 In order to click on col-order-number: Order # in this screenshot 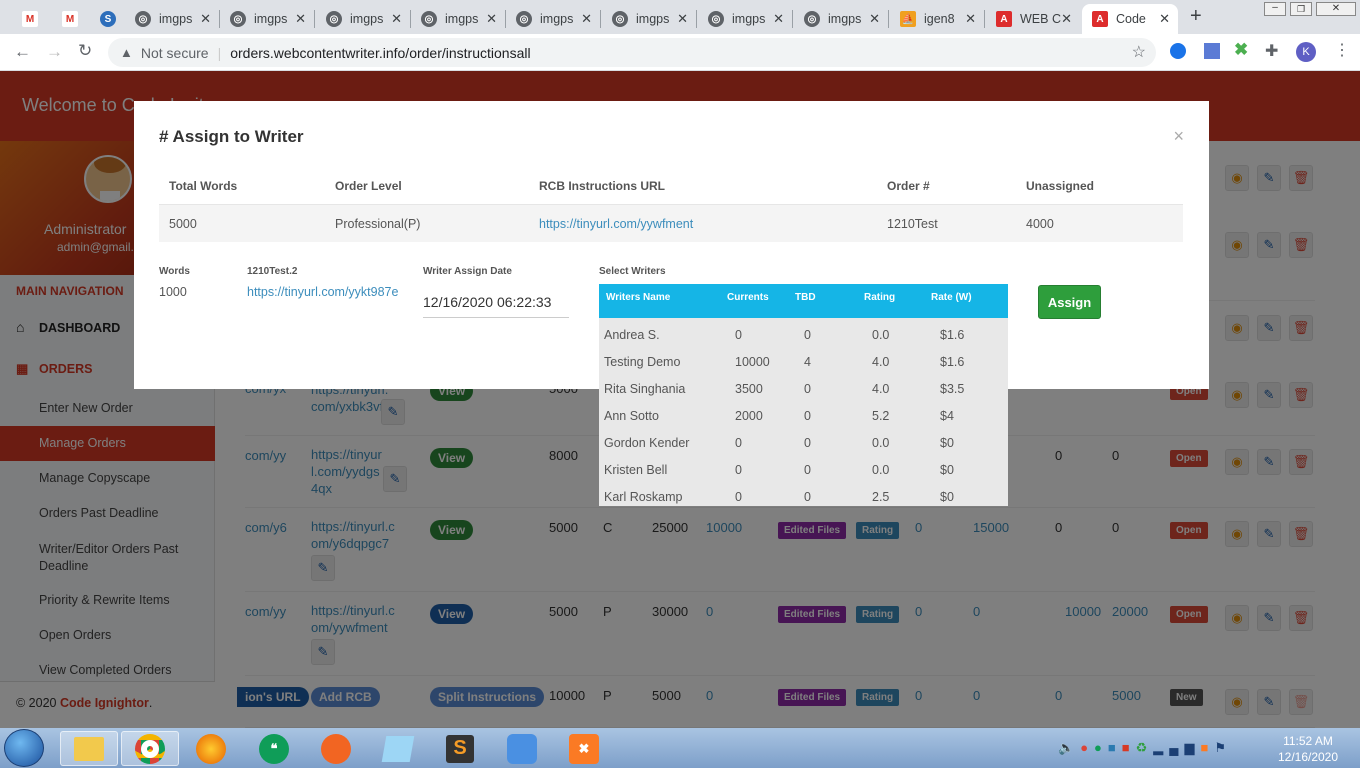, I will do `click(908, 186)`.